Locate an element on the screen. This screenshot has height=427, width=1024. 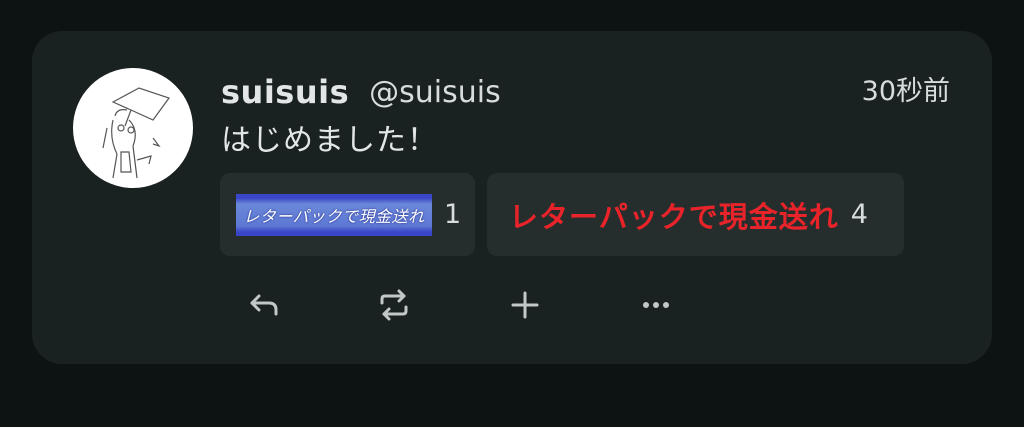
avatar is located at coordinates (133, 128).